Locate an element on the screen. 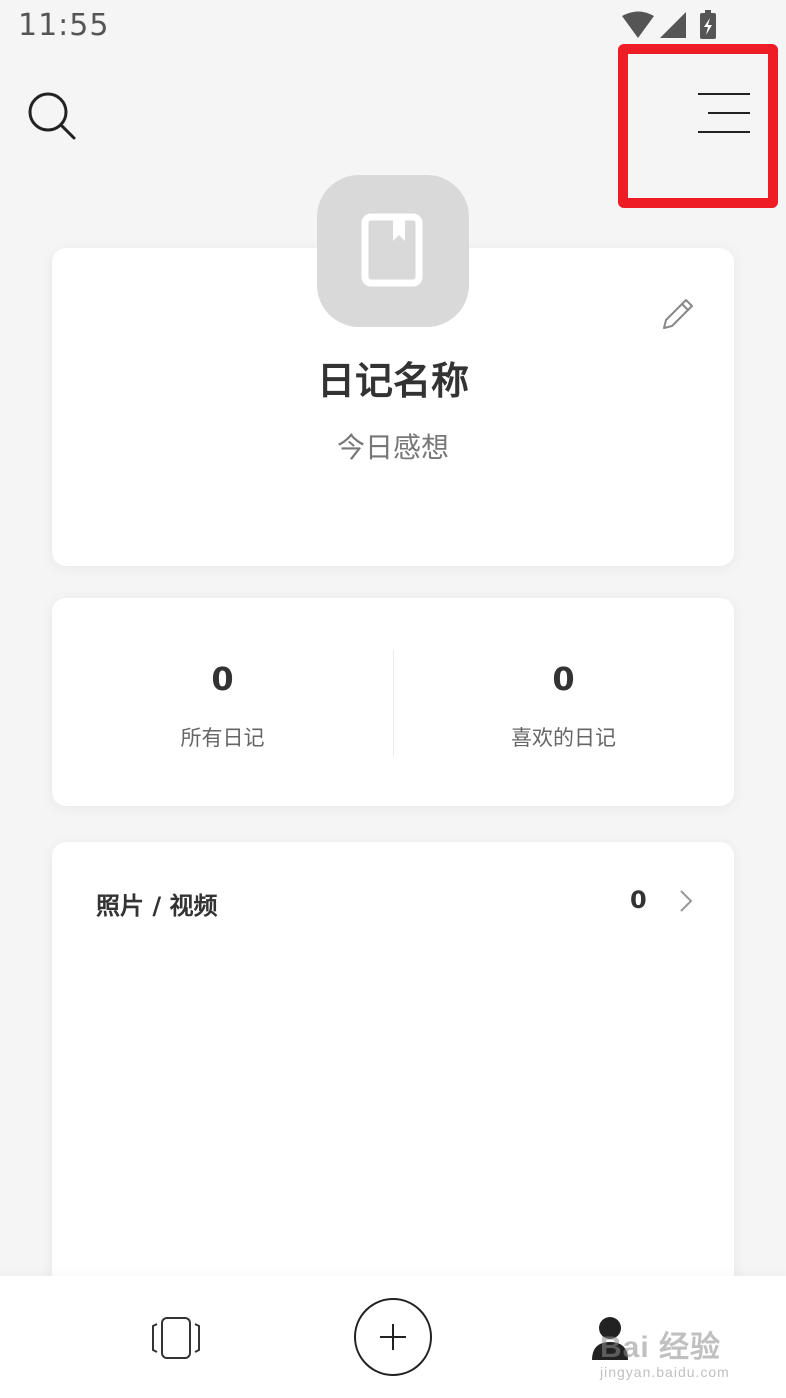 Image resolution: width=786 pixels, height=1398 pixels. battery-charging-icon is located at coordinates (708, 24).